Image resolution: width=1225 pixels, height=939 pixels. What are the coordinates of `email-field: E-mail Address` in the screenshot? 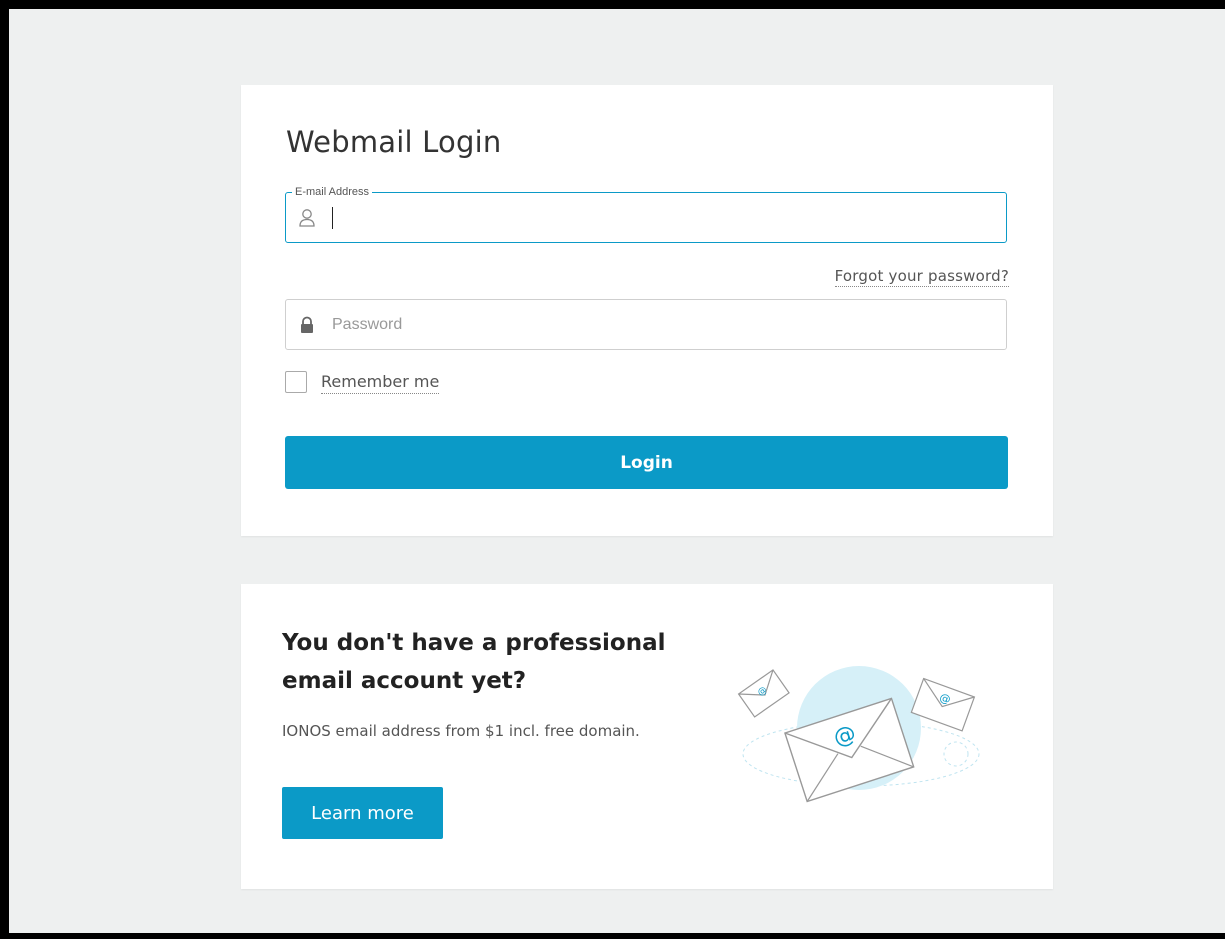 It's located at (646, 214).